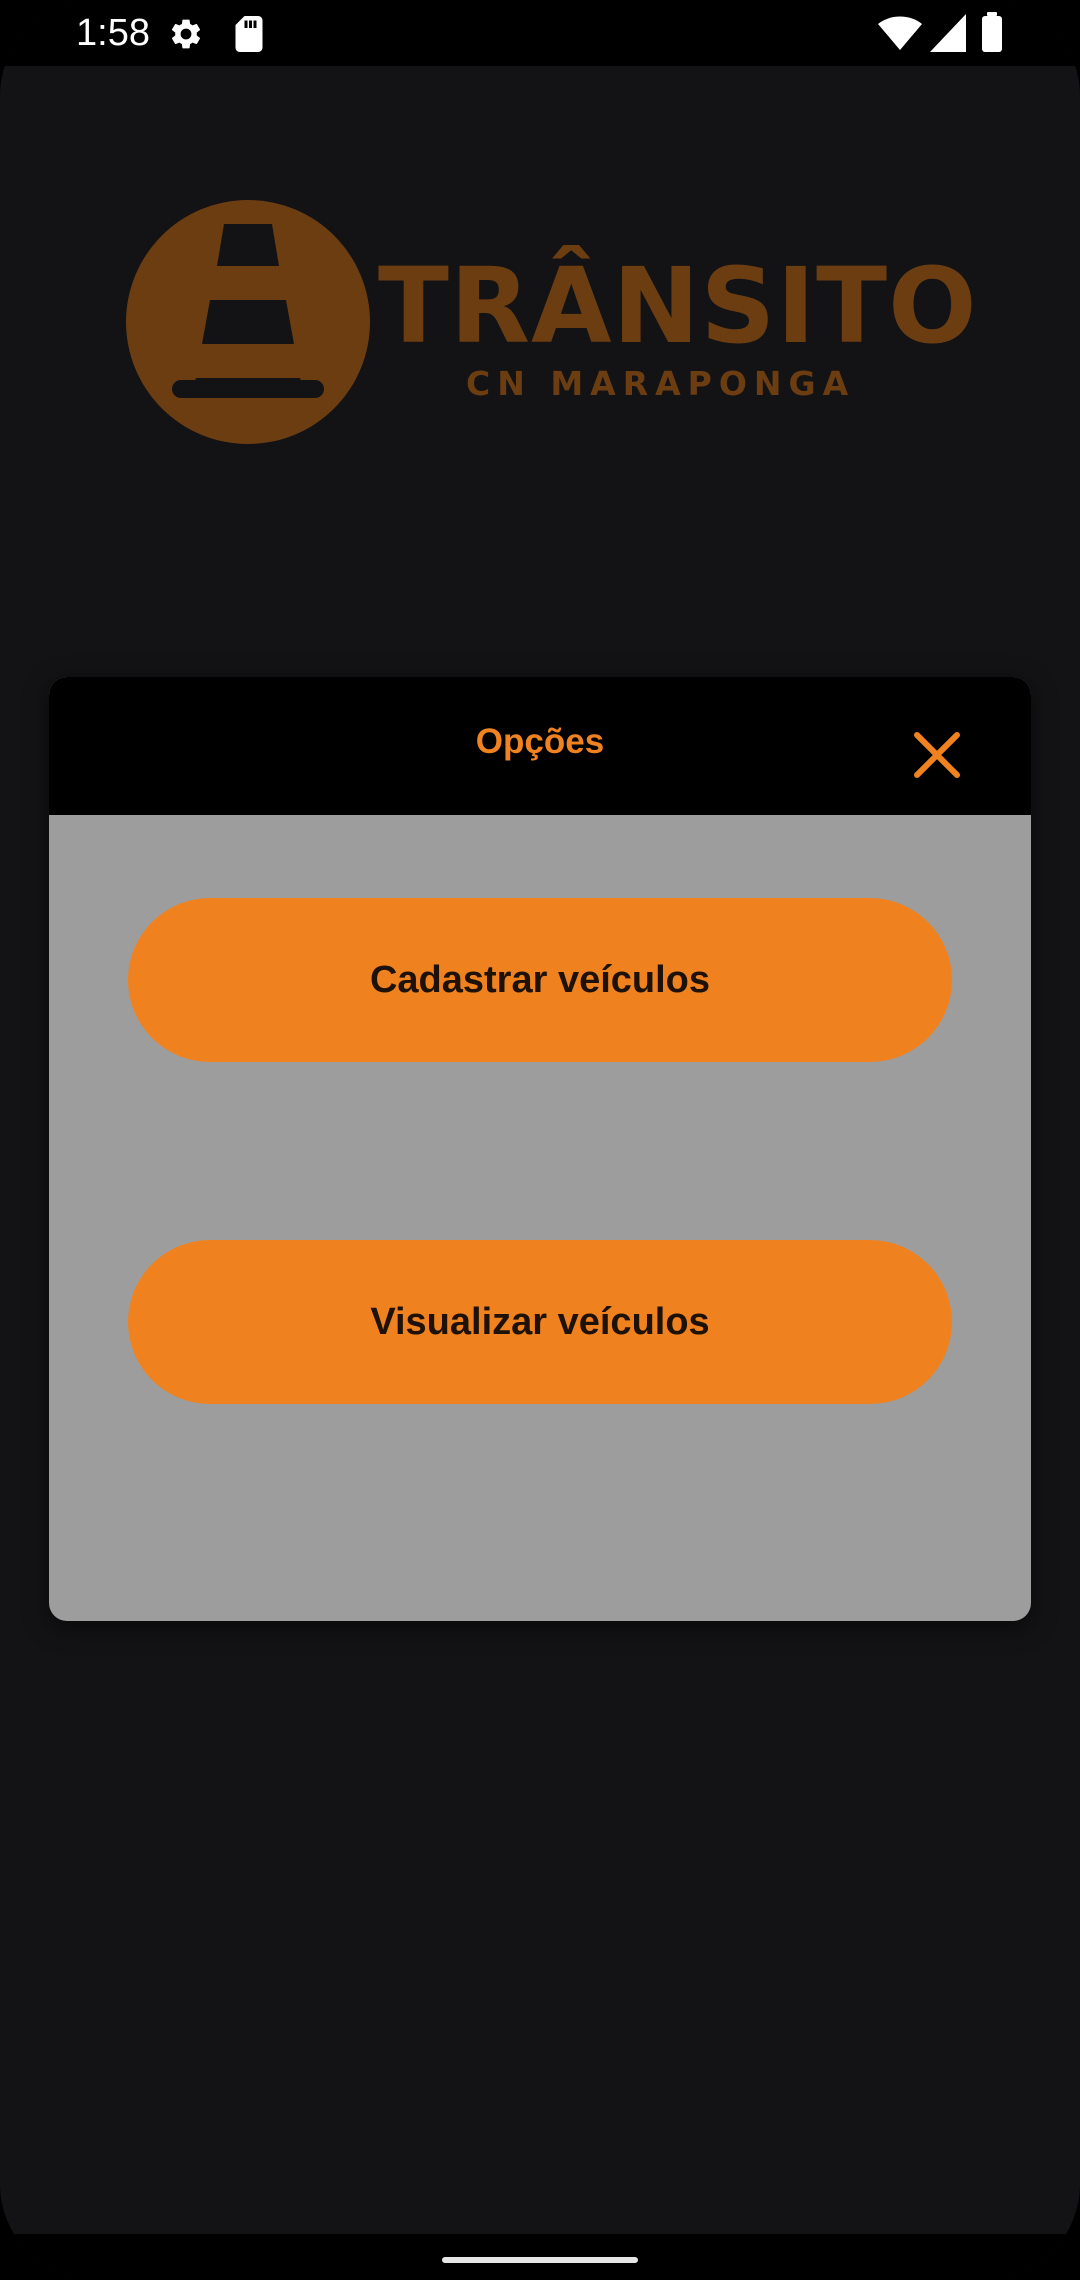 This screenshot has width=1080, height=2280. I want to click on dialog-title: Opções, so click(540, 741).